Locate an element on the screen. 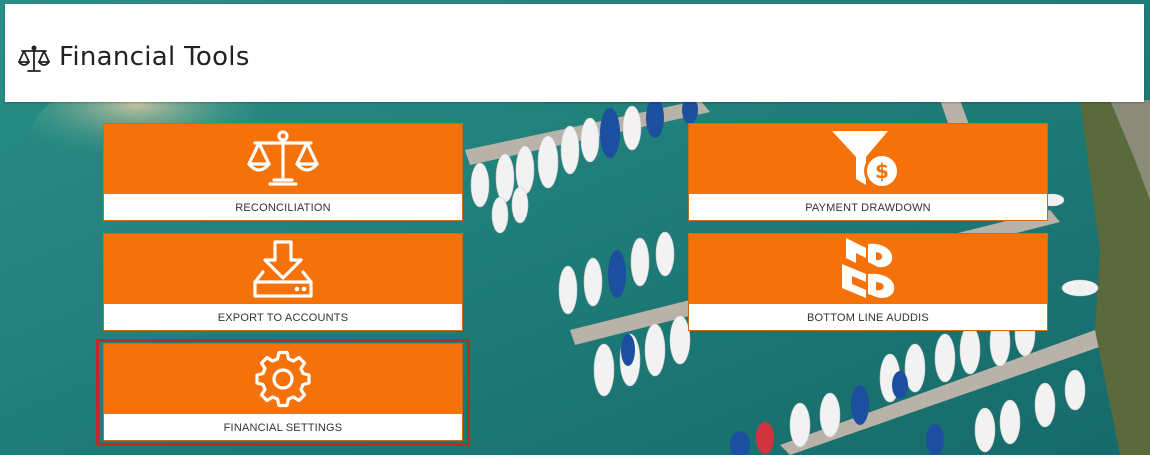 Image resolution: width=1150 pixels, height=455 pixels. tile-payment-drawdown: $ PAYMENT DRAWDOWN is located at coordinates (868, 172).